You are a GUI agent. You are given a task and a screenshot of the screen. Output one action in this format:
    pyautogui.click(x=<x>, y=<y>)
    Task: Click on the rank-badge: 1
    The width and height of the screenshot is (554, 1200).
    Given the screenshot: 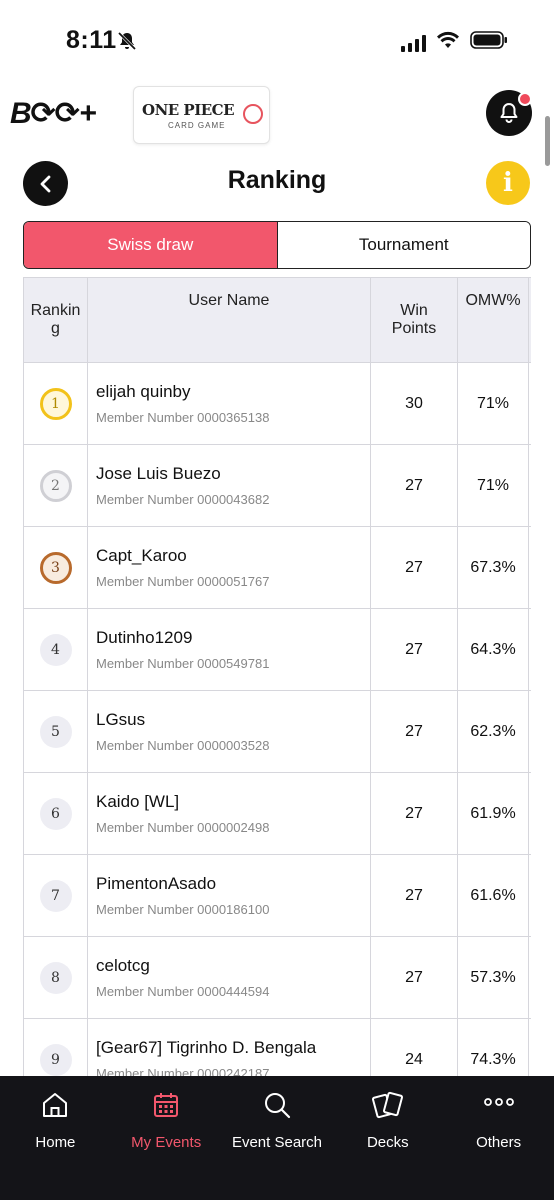 What is the action you would take?
    pyautogui.click(x=55, y=403)
    